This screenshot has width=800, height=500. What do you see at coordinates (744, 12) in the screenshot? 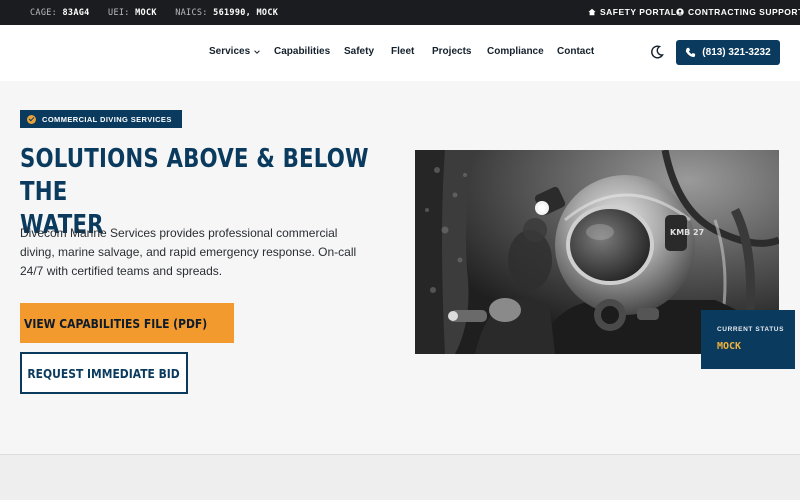
I see `contracting-support-label: CONTRACTING SUPPORT` at bounding box center [744, 12].